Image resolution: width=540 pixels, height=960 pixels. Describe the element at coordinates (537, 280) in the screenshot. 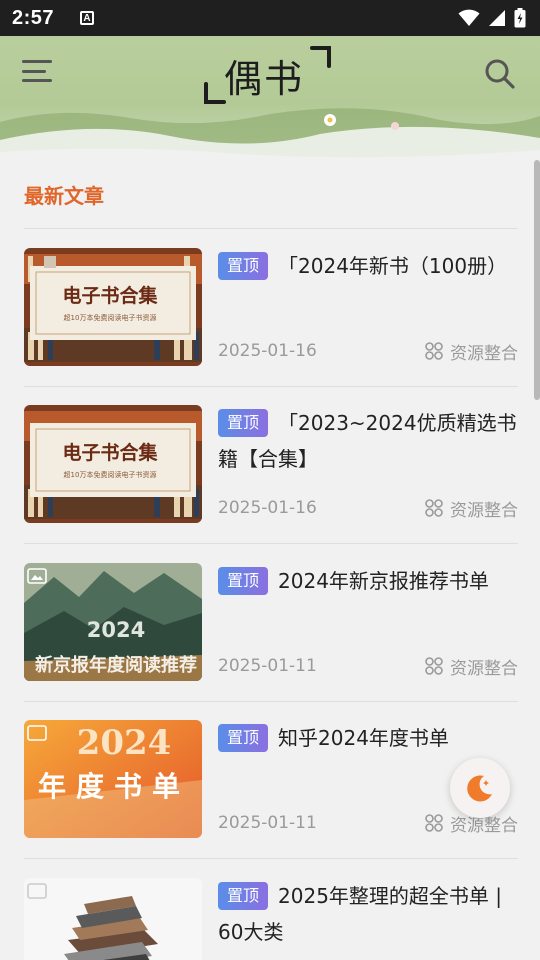

I see `scrollbar` at that location.